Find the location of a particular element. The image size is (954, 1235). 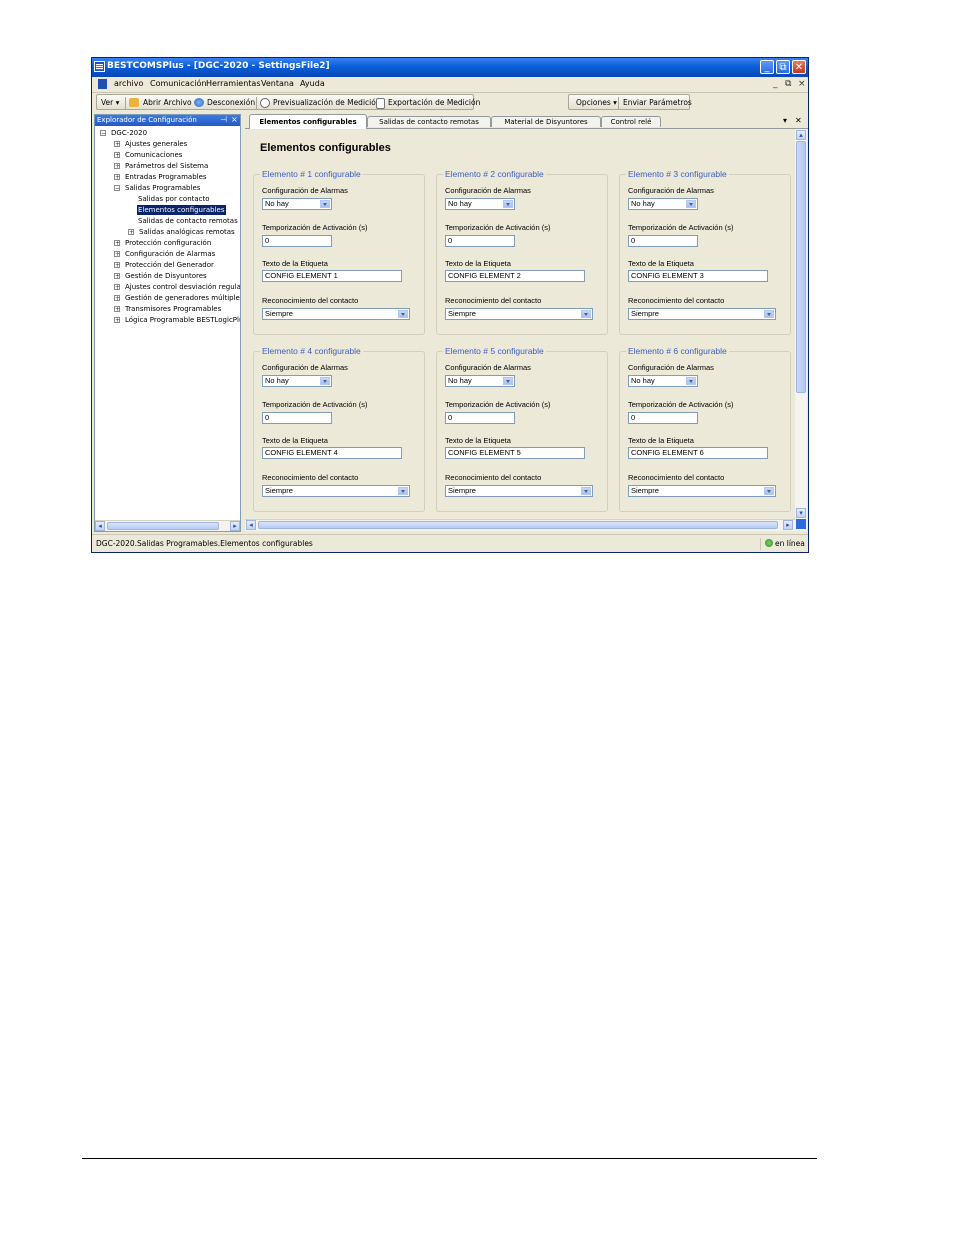

menu-ayuda: Ayuda is located at coordinates (312, 83).